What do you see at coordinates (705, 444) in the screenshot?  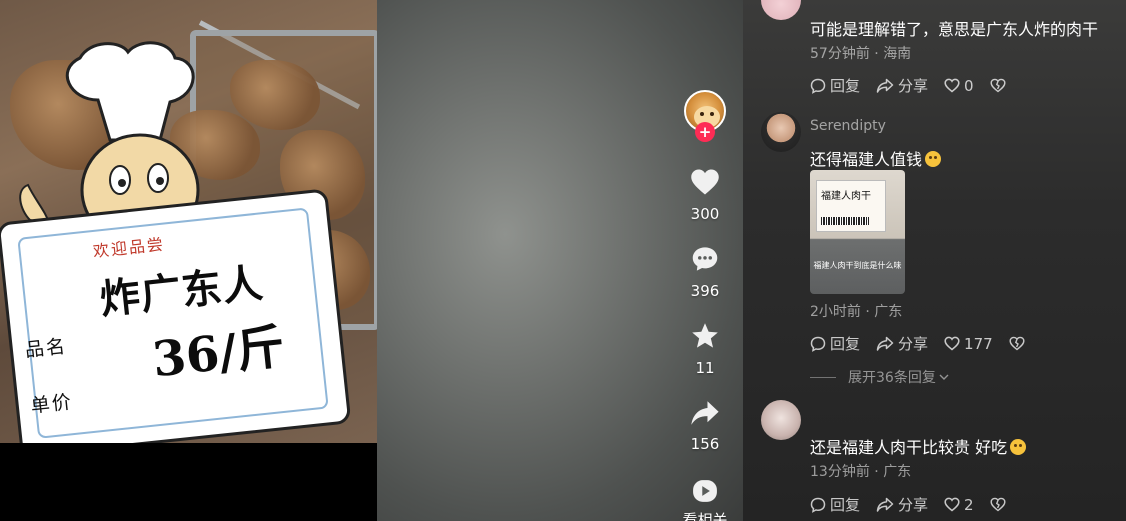 I see `share-count: 156` at bounding box center [705, 444].